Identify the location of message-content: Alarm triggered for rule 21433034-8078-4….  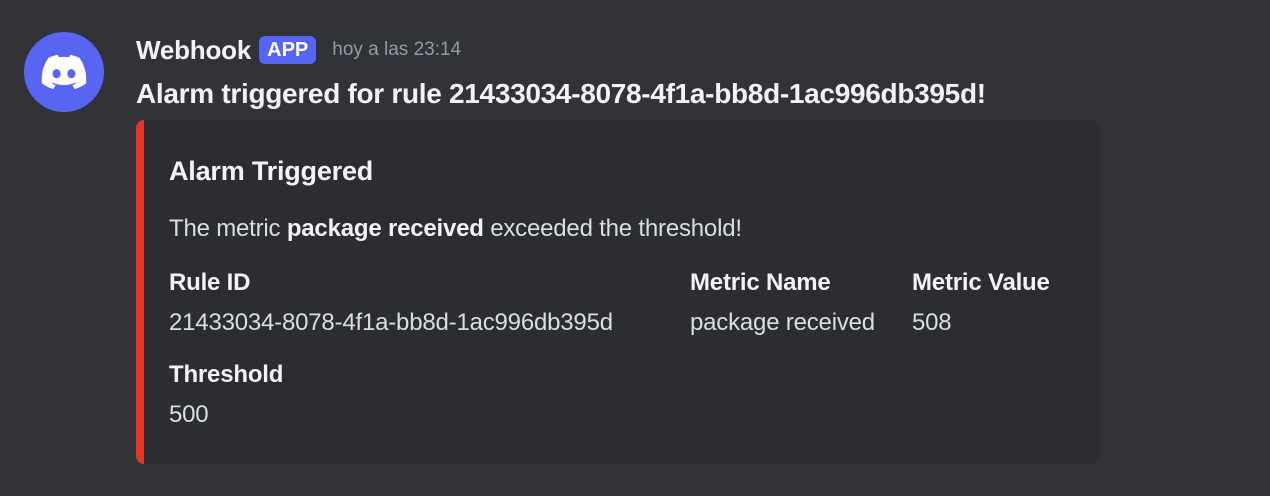
(561, 93).